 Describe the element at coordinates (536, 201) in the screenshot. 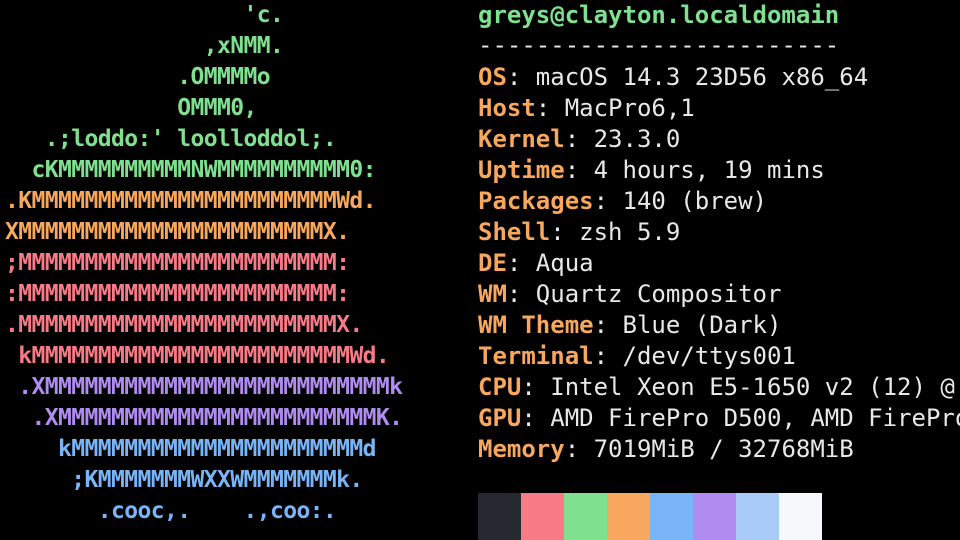

I see `info-key: Packages` at that location.